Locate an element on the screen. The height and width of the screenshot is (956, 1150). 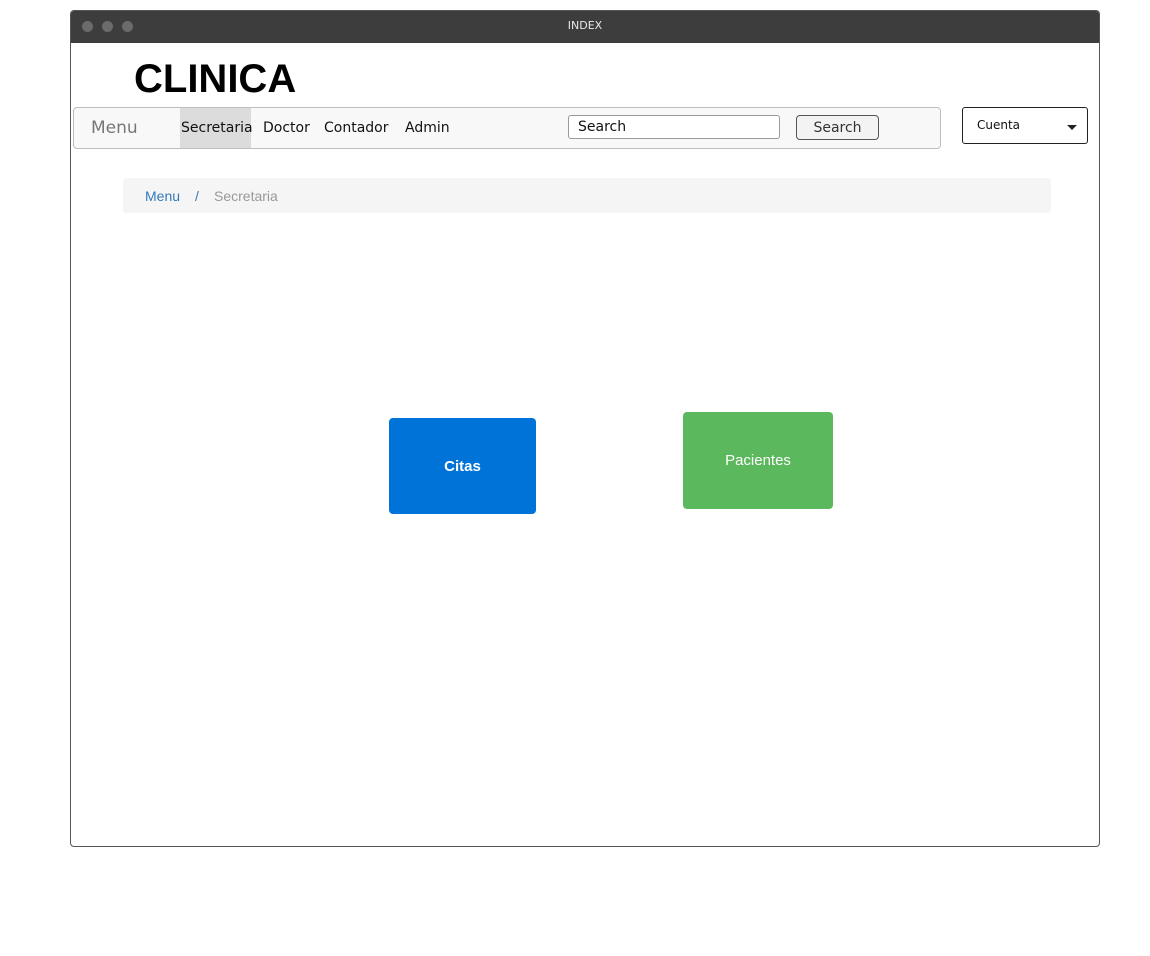
account-dropdown: Cuenta is located at coordinates (1025, 125).